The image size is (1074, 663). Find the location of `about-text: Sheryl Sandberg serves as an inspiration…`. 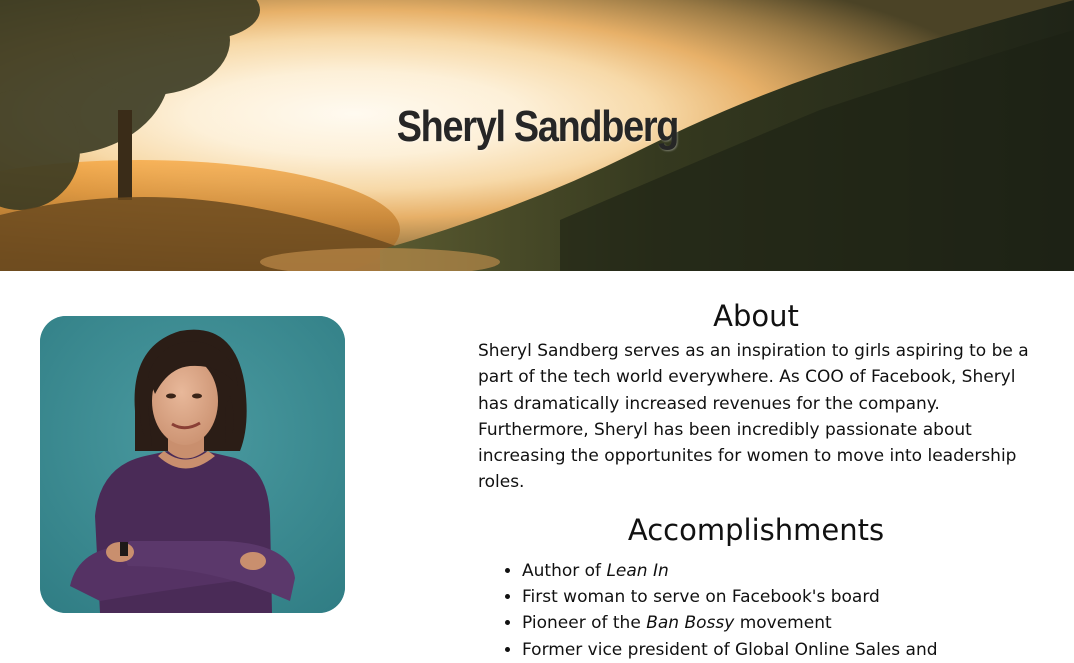

about-text: Sheryl Sandberg serves as an inspiration… is located at coordinates (753, 417).